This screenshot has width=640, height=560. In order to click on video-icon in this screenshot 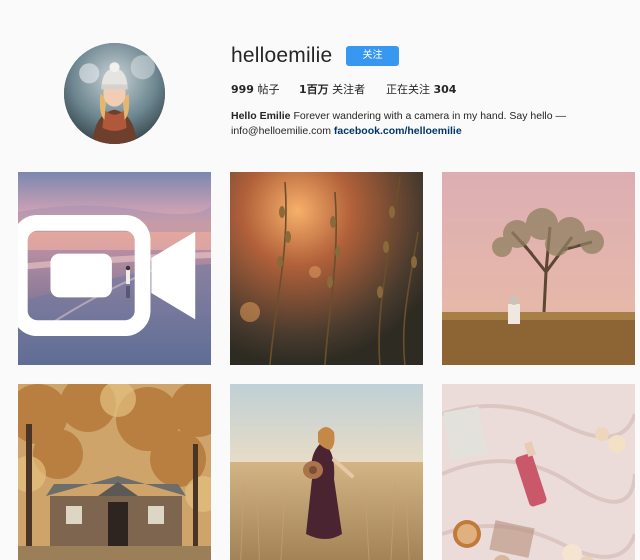, I will do `click(107, 275)`.